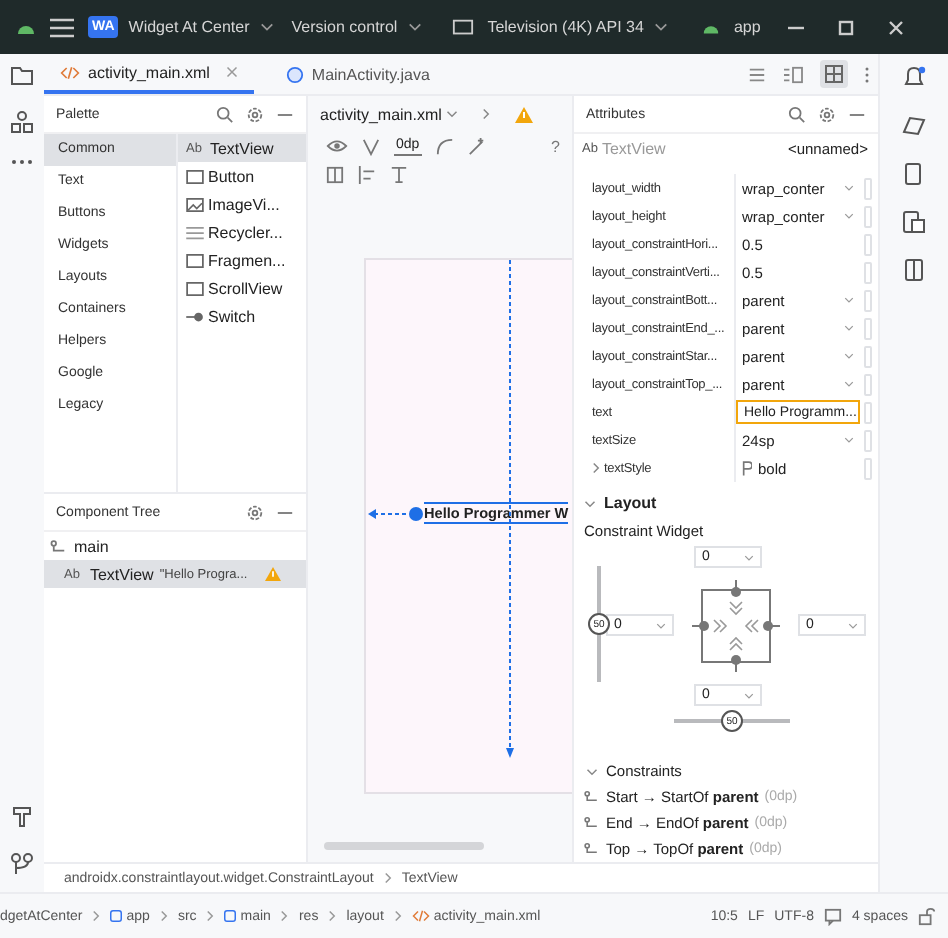  I want to click on run-config-menu: app, so click(747, 27).